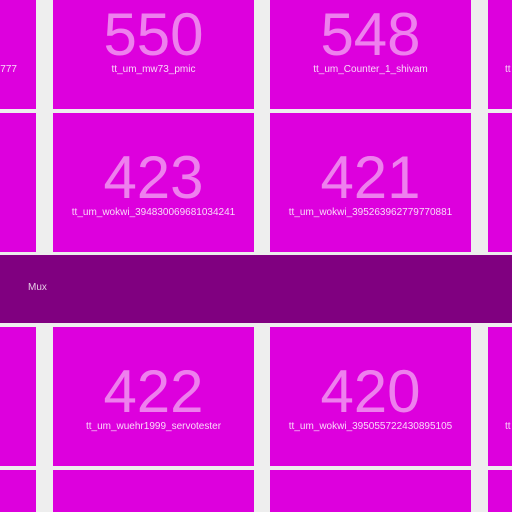 The width and height of the screenshot is (512, 512). Describe the element at coordinates (256, 289) in the screenshot. I see `section-header: Mux` at that location.